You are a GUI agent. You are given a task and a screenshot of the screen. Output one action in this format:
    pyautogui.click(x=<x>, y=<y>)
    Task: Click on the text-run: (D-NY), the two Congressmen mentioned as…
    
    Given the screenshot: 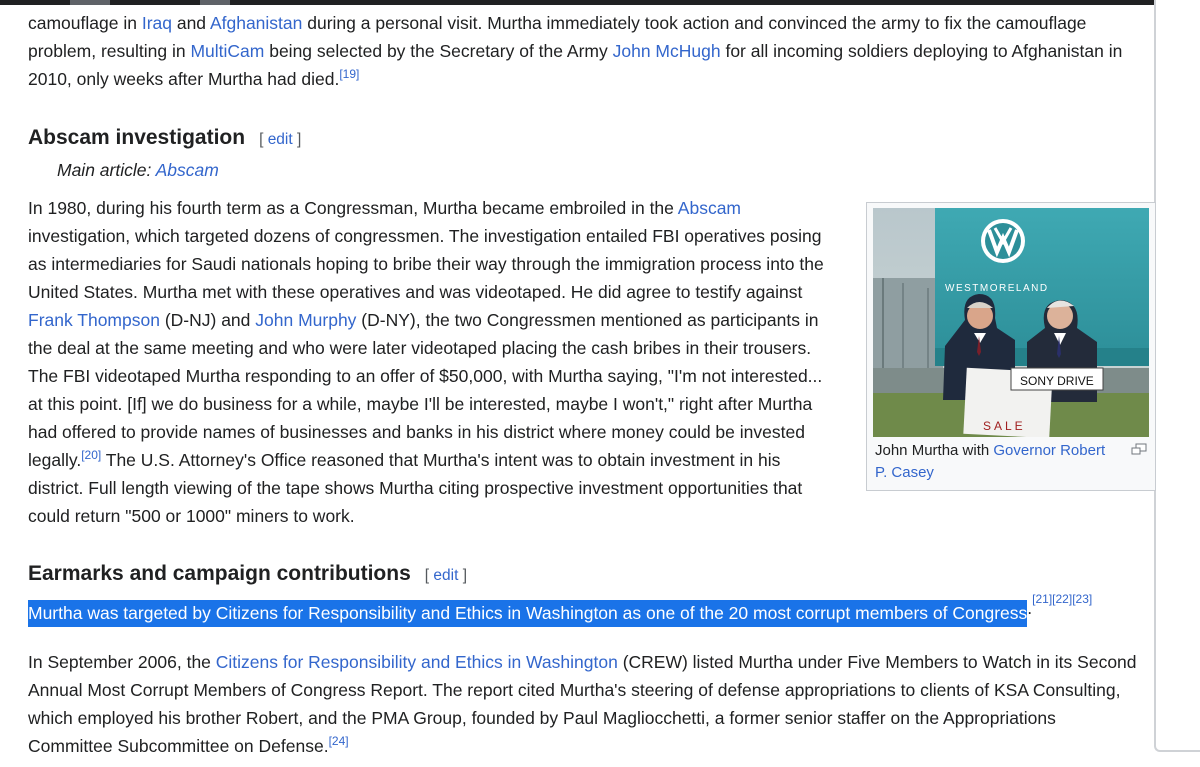 What is the action you would take?
    pyautogui.click(x=587, y=320)
    